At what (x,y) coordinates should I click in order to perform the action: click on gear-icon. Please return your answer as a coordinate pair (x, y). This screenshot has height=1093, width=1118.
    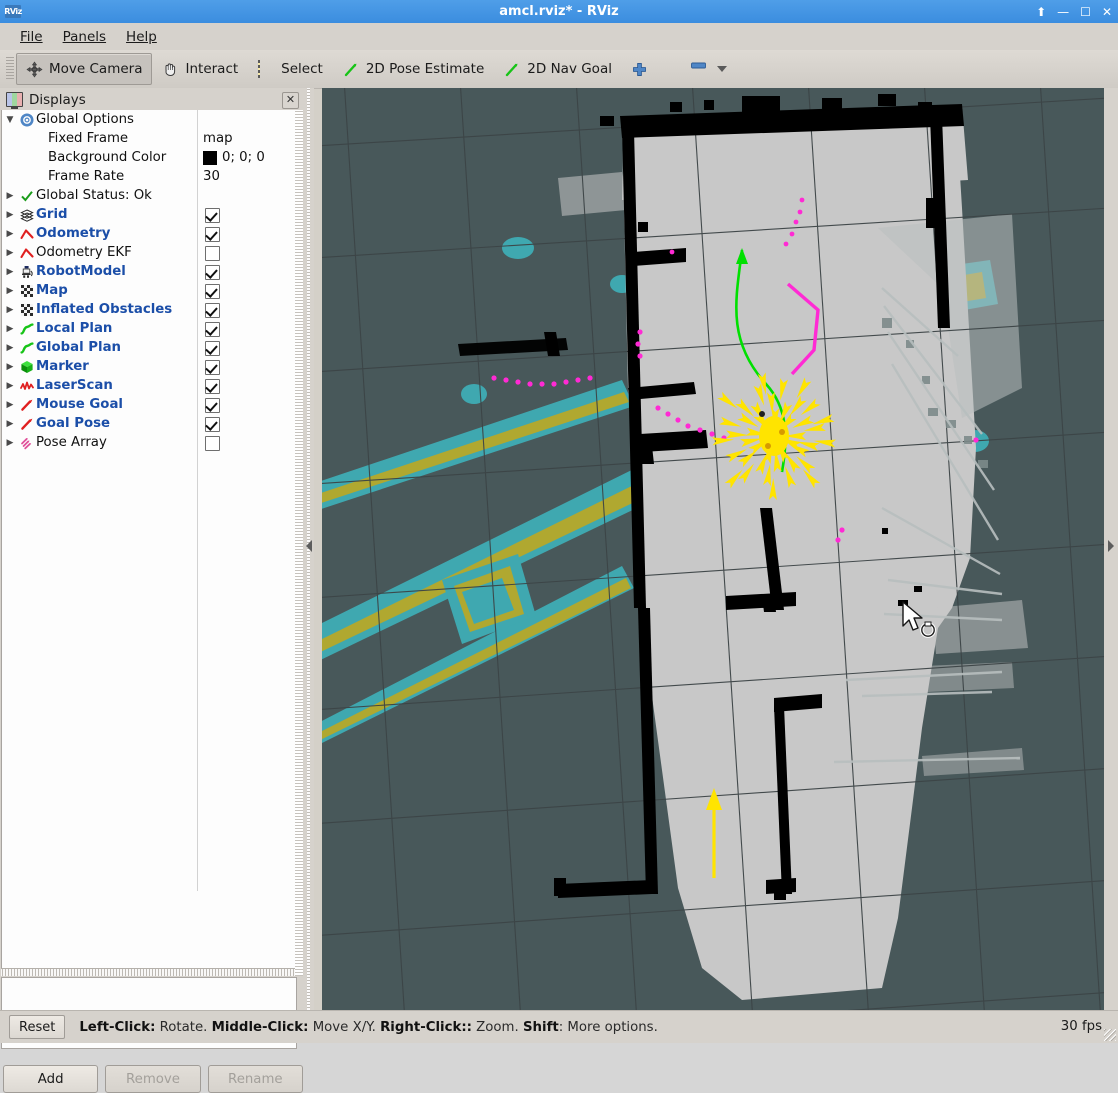
    Looking at the image, I should click on (27, 120).